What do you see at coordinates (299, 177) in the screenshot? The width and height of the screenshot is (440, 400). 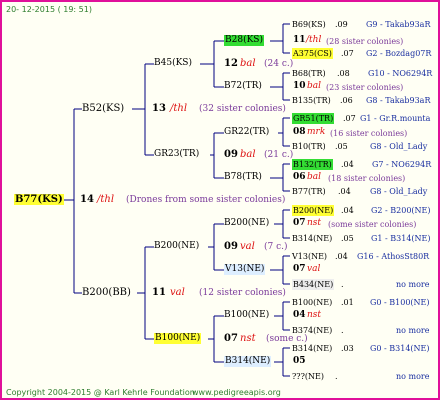 I see `gen3-year: 06` at bounding box center [299, 177].